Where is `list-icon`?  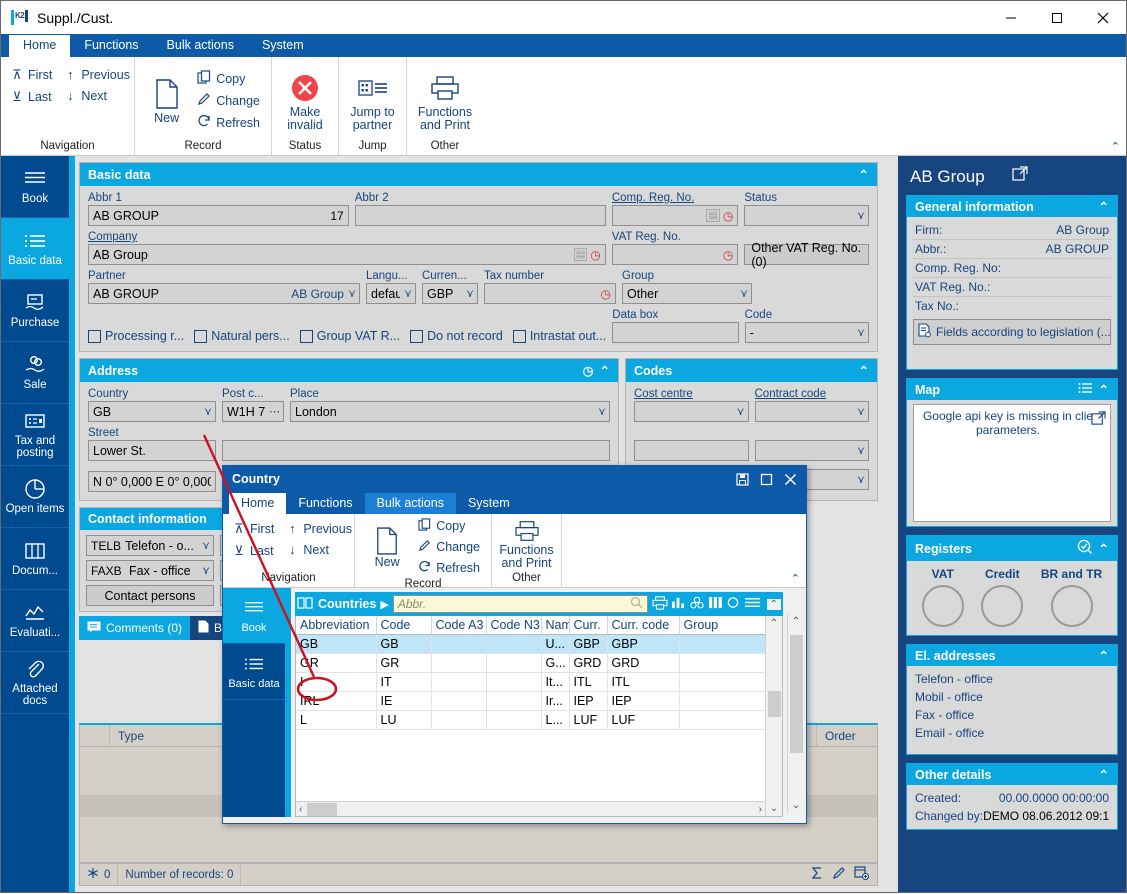
list-icon is located at coordinates (1085, 389).